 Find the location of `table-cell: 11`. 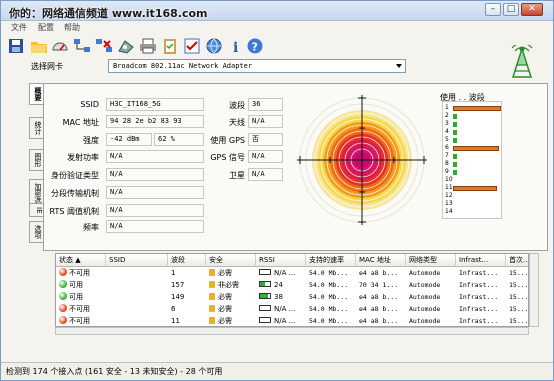

table-cell: 11 is located at coordinates (187, 320).